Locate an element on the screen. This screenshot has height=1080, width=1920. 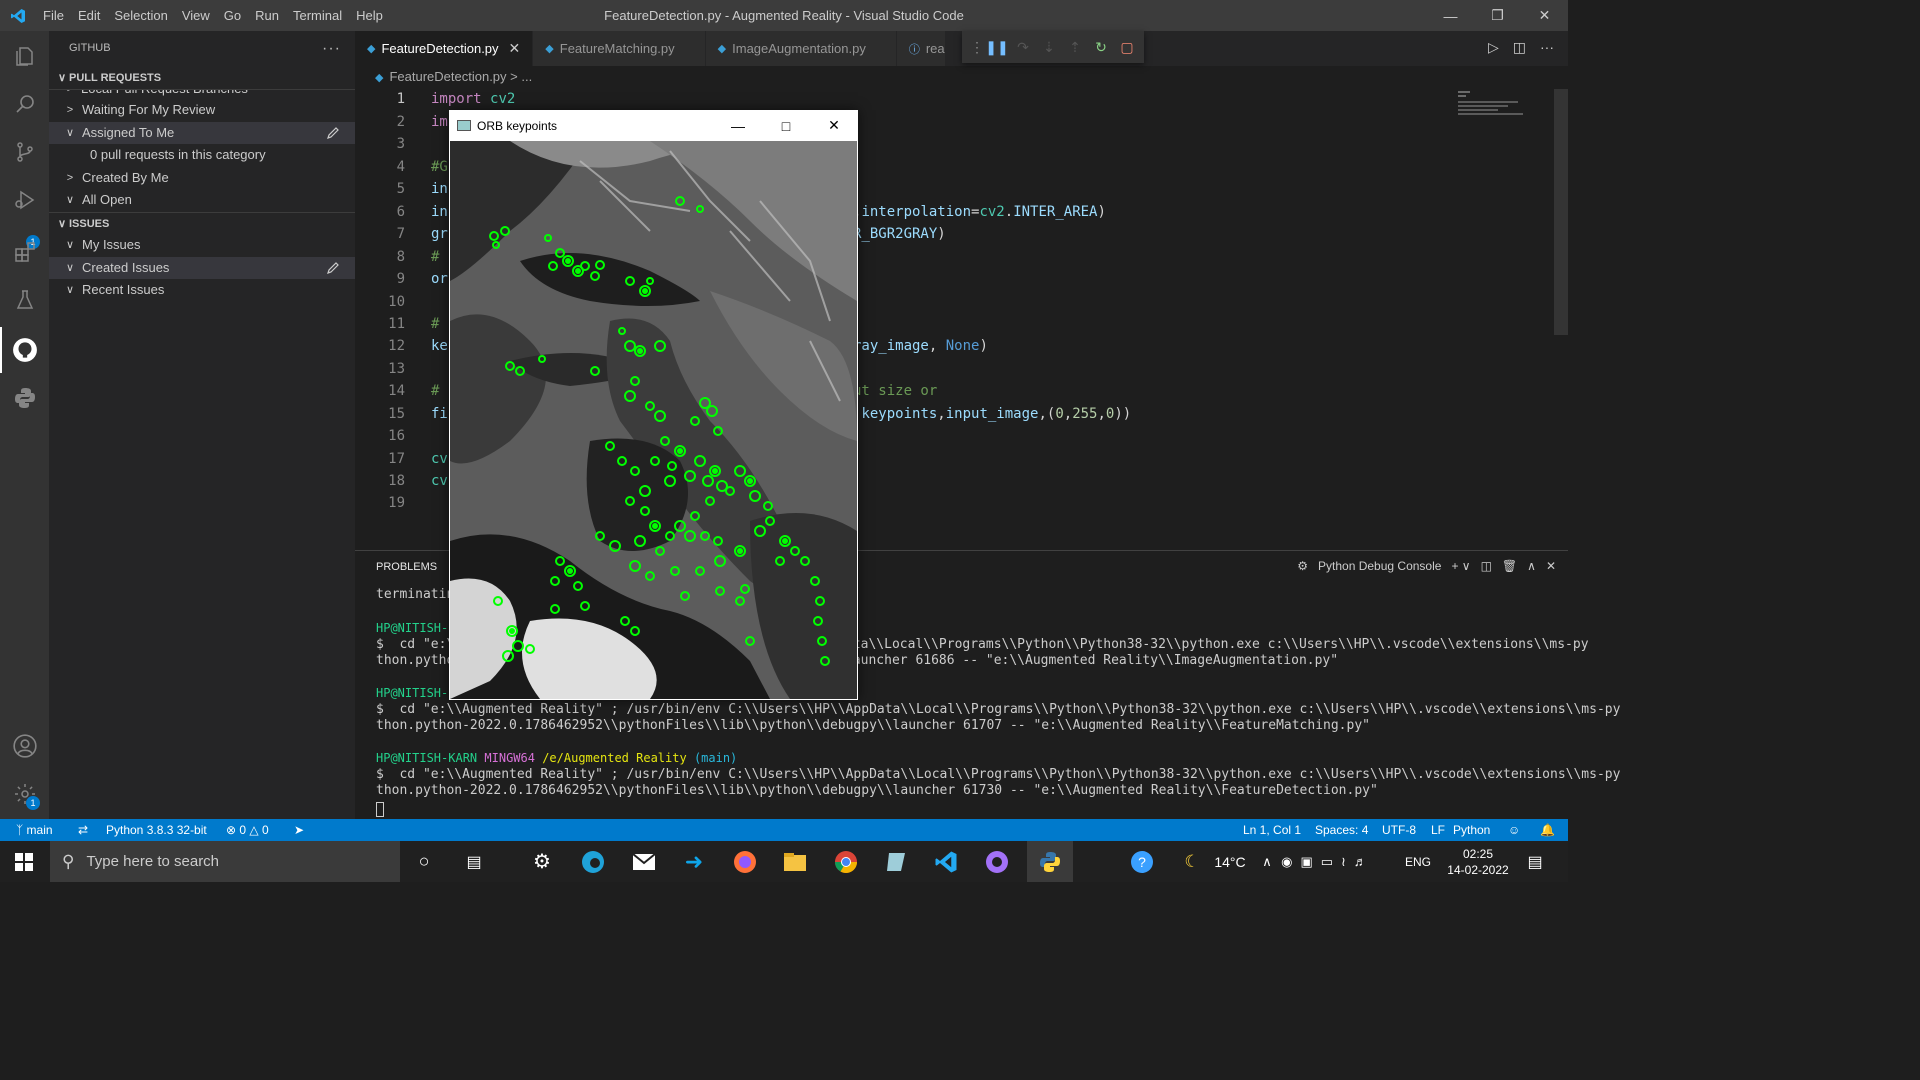
issues-section: ∨ ISSUES is located at coordinates (202, 223).